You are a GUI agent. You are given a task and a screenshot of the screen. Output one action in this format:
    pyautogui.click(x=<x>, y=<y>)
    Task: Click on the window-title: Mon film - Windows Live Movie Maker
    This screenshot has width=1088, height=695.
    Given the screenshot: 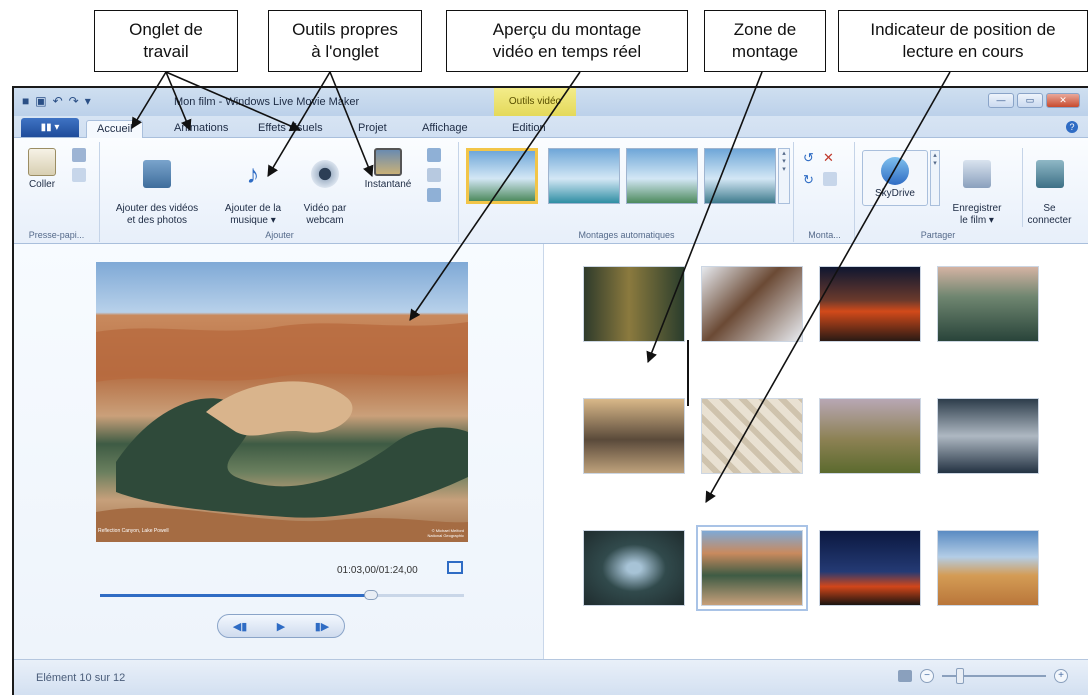 What is the action you would take?
    pyautogui.click(x=267, y=102)
    